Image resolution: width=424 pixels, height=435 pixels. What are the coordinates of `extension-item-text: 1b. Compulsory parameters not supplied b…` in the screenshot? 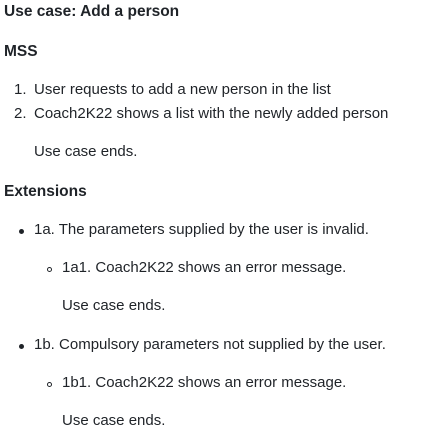 It's located at (210, 344).